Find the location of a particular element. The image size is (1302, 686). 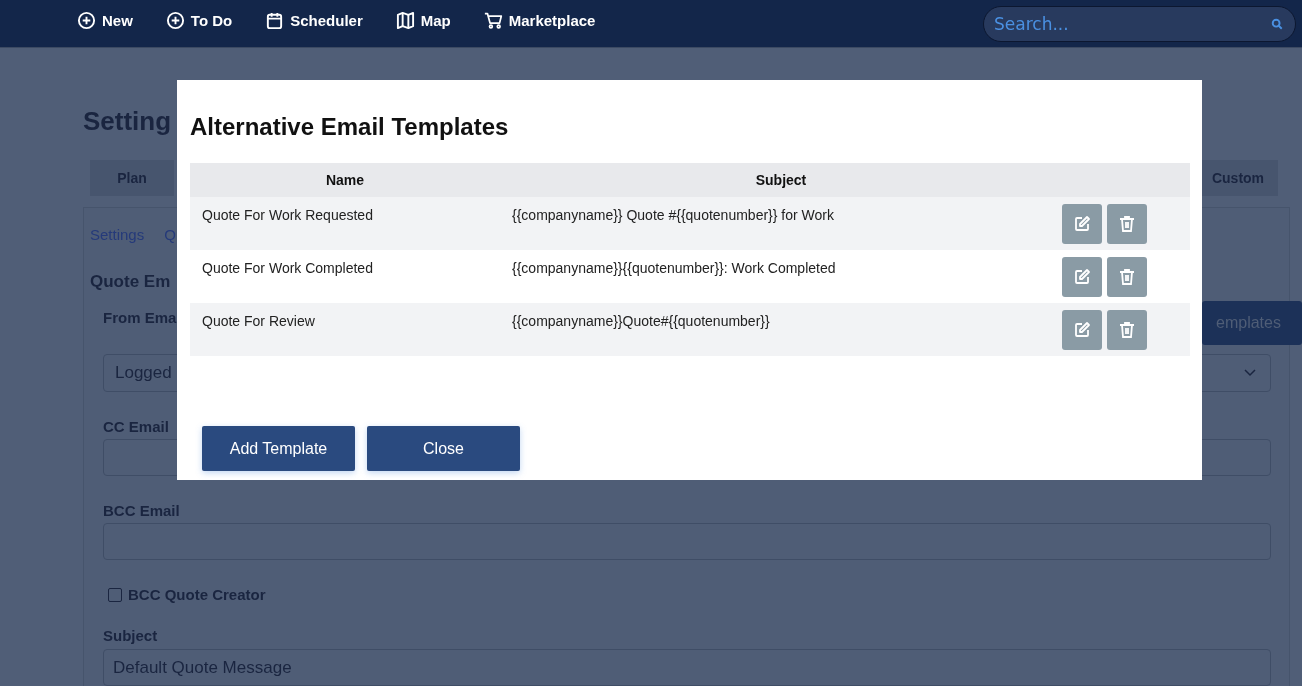

page-title: Setting is located at coordinates (127, 121).